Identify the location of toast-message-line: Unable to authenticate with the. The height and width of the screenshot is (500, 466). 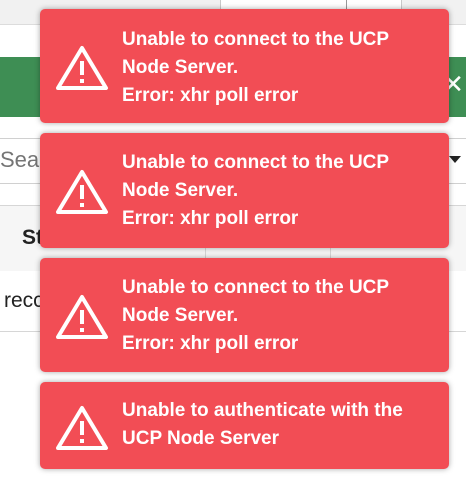
(262, 410).